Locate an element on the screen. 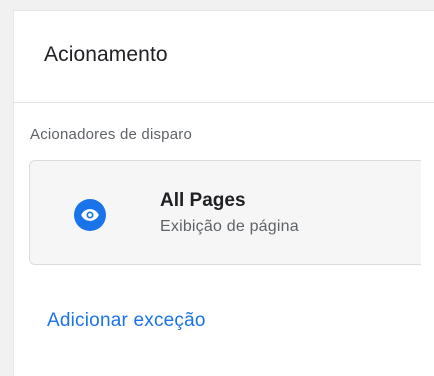 Image resolution: width=434 pixels, height=376 pixels. trigger-type: Exibição de página is located at coordinates (229, 226).